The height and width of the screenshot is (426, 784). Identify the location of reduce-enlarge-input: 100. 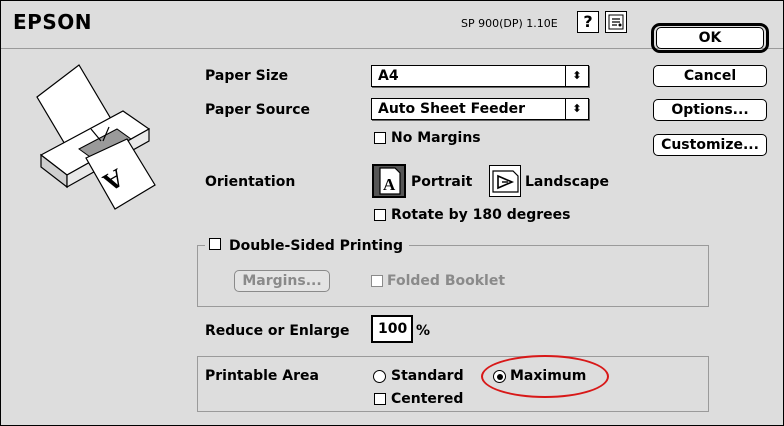
(392, 329).